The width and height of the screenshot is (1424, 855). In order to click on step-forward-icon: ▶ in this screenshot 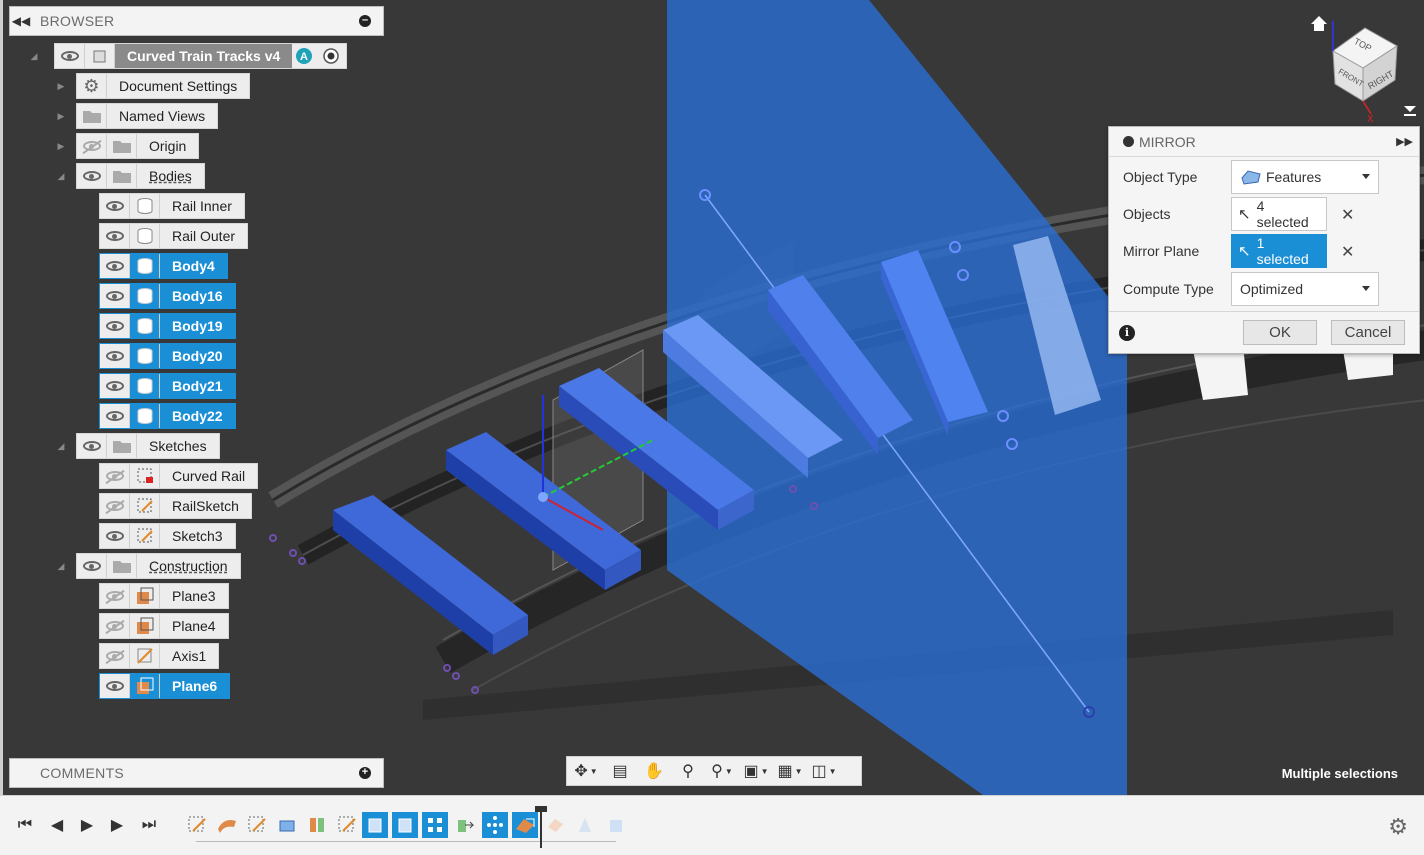, I will do `click(117, 825)`.